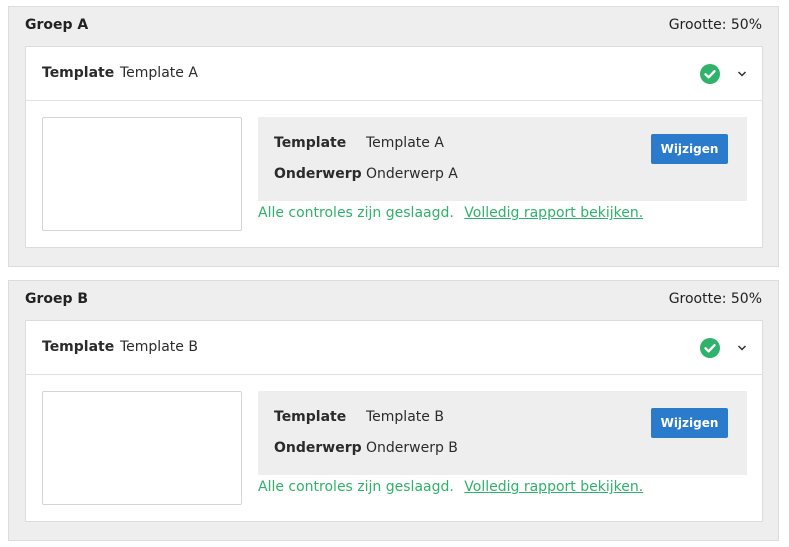  Describe the element at coordinates (405, 417) in the screenshot. I see `template-value: Template B` at that location.